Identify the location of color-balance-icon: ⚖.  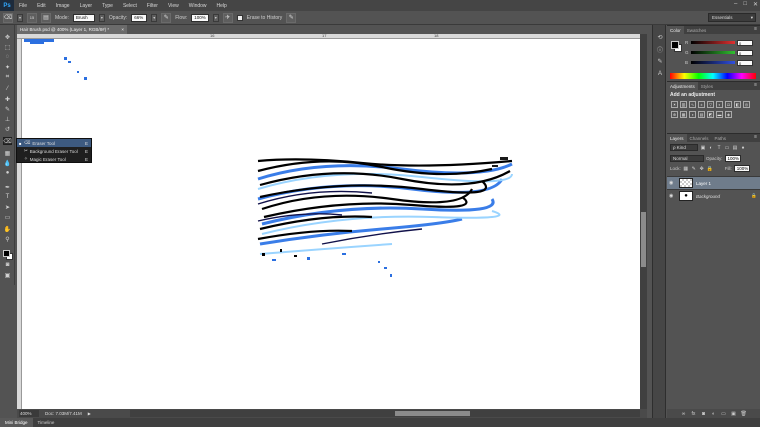
(728, 104).